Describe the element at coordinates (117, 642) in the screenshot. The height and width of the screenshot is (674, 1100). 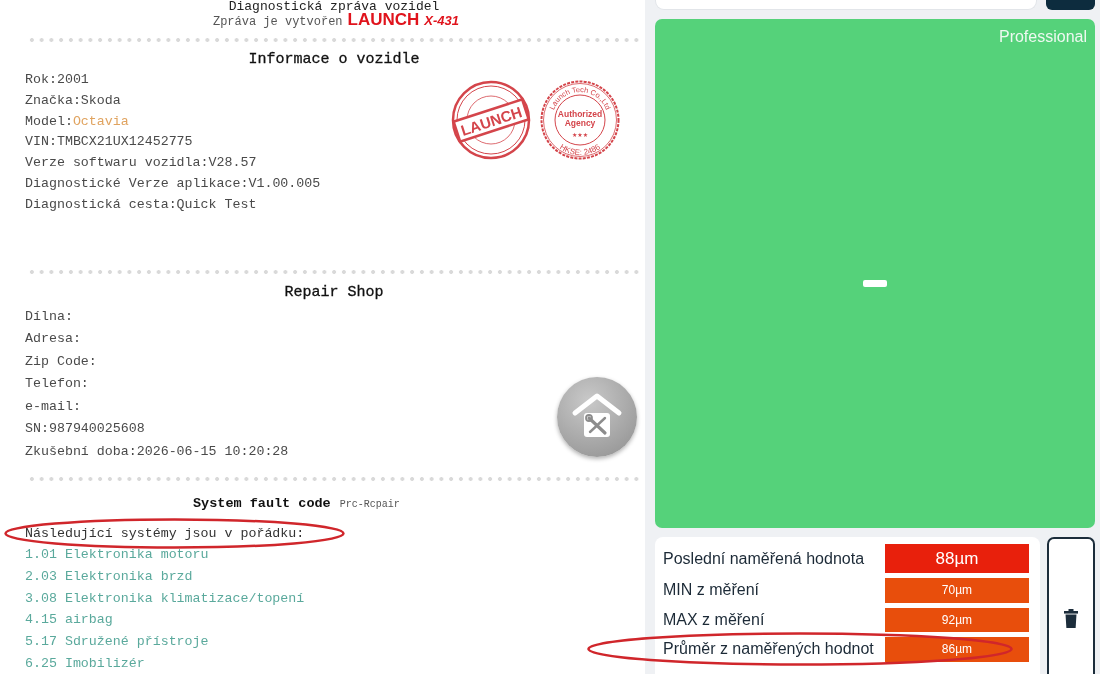
I see `system-item: 5.17 Sdružené přístroje` at that location.